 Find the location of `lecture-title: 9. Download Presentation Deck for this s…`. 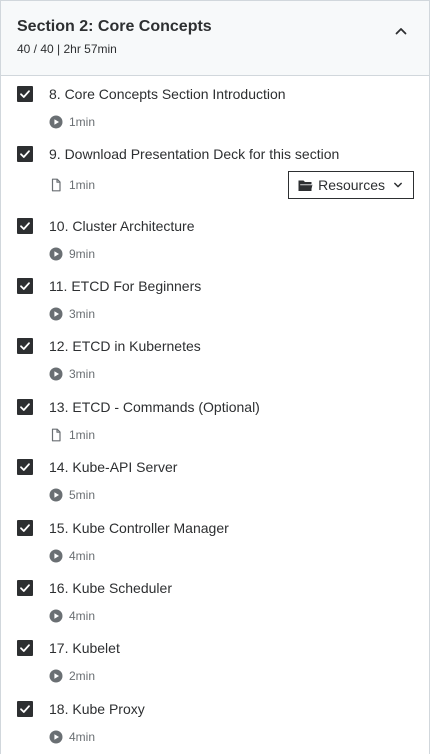

lecture-title: 9. Download Presentation Deck for this s… is located at coordinates (194, 154).